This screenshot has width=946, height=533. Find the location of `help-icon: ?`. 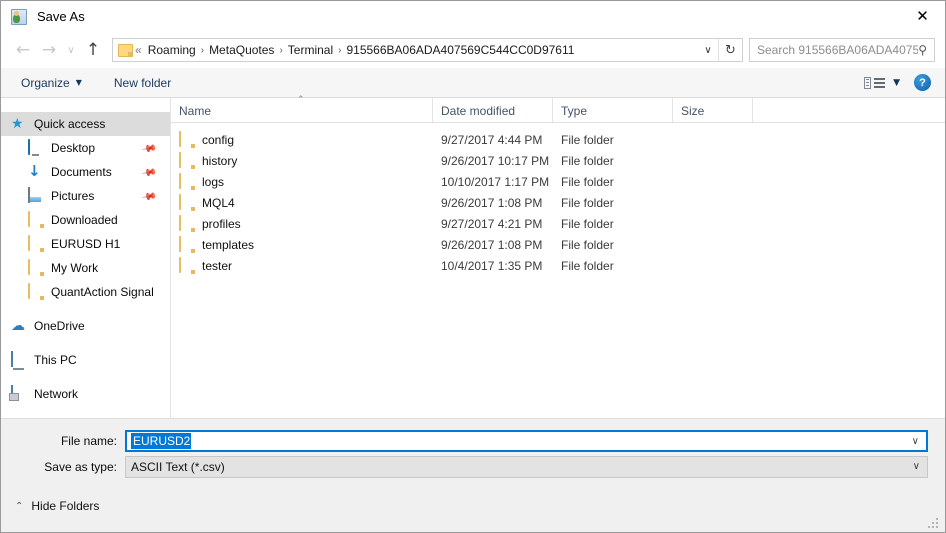

help-icon: ? is located at coordinates (922, 82).